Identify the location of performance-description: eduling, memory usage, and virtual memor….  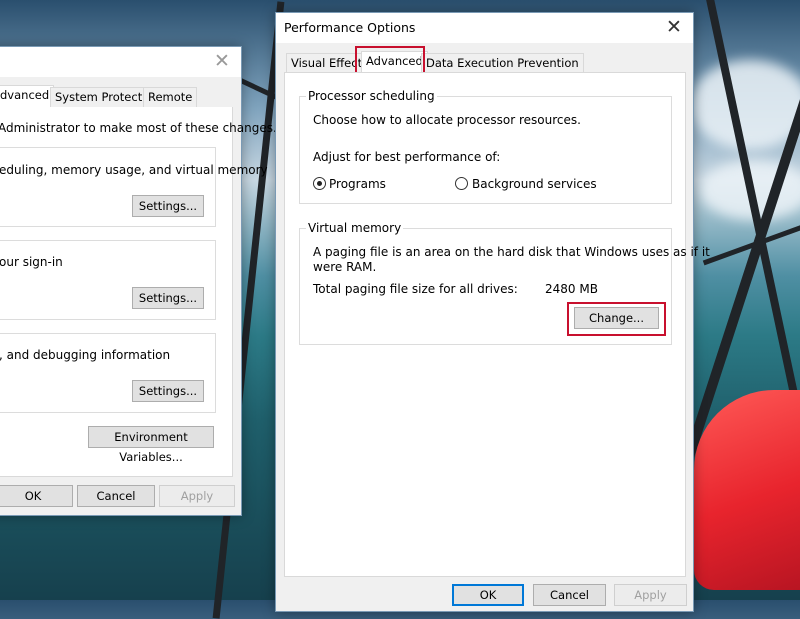
(134, 170).